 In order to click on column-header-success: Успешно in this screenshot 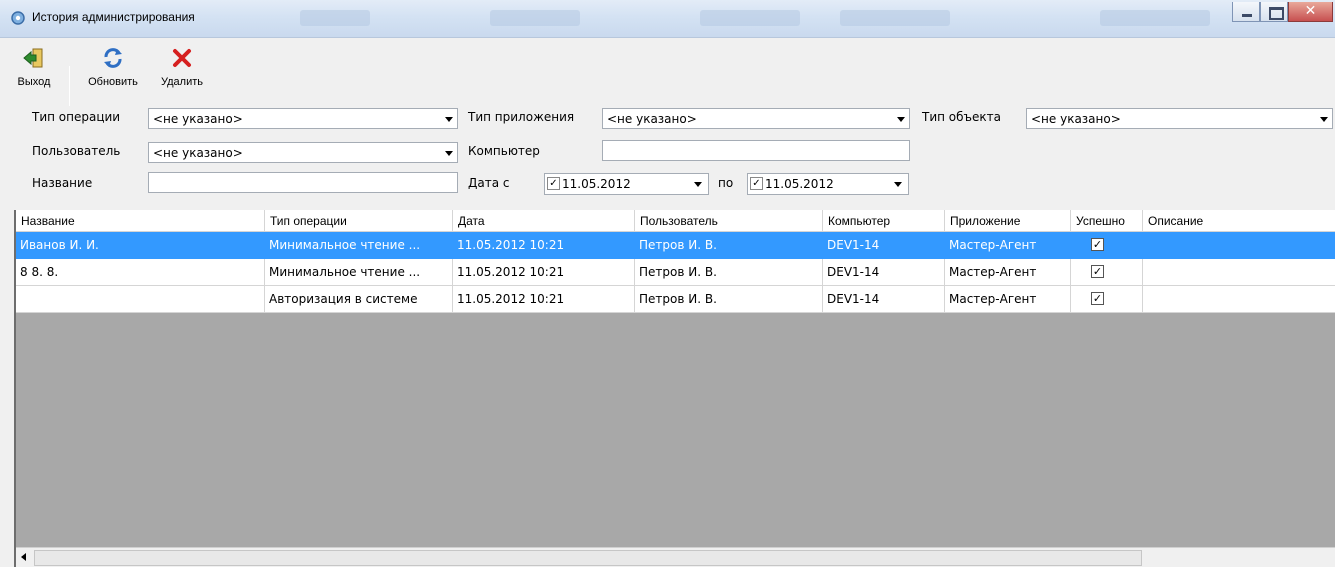, I will do `click(1107, 221)`.